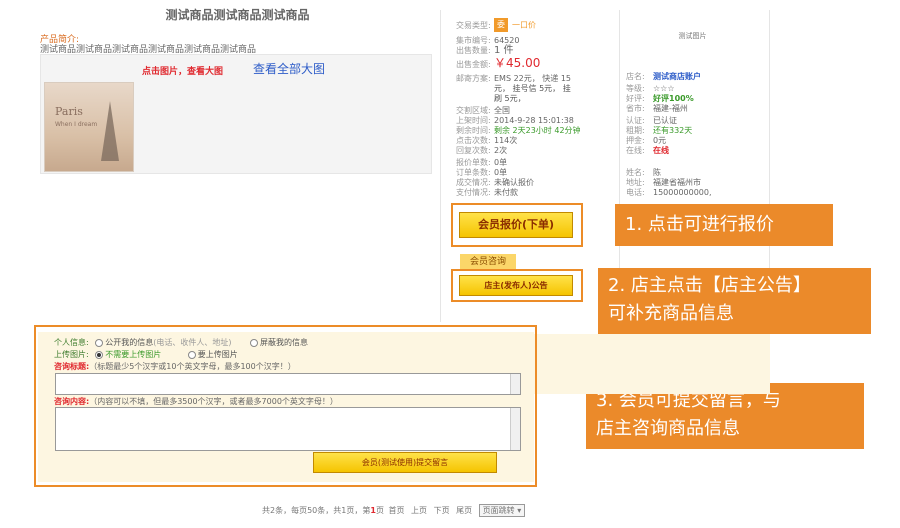 This screenshot has width=900, height=528. Describe the element at coordinates (473, 182) in the screenshot. I see `deal-label: 成交情况:` at that location.